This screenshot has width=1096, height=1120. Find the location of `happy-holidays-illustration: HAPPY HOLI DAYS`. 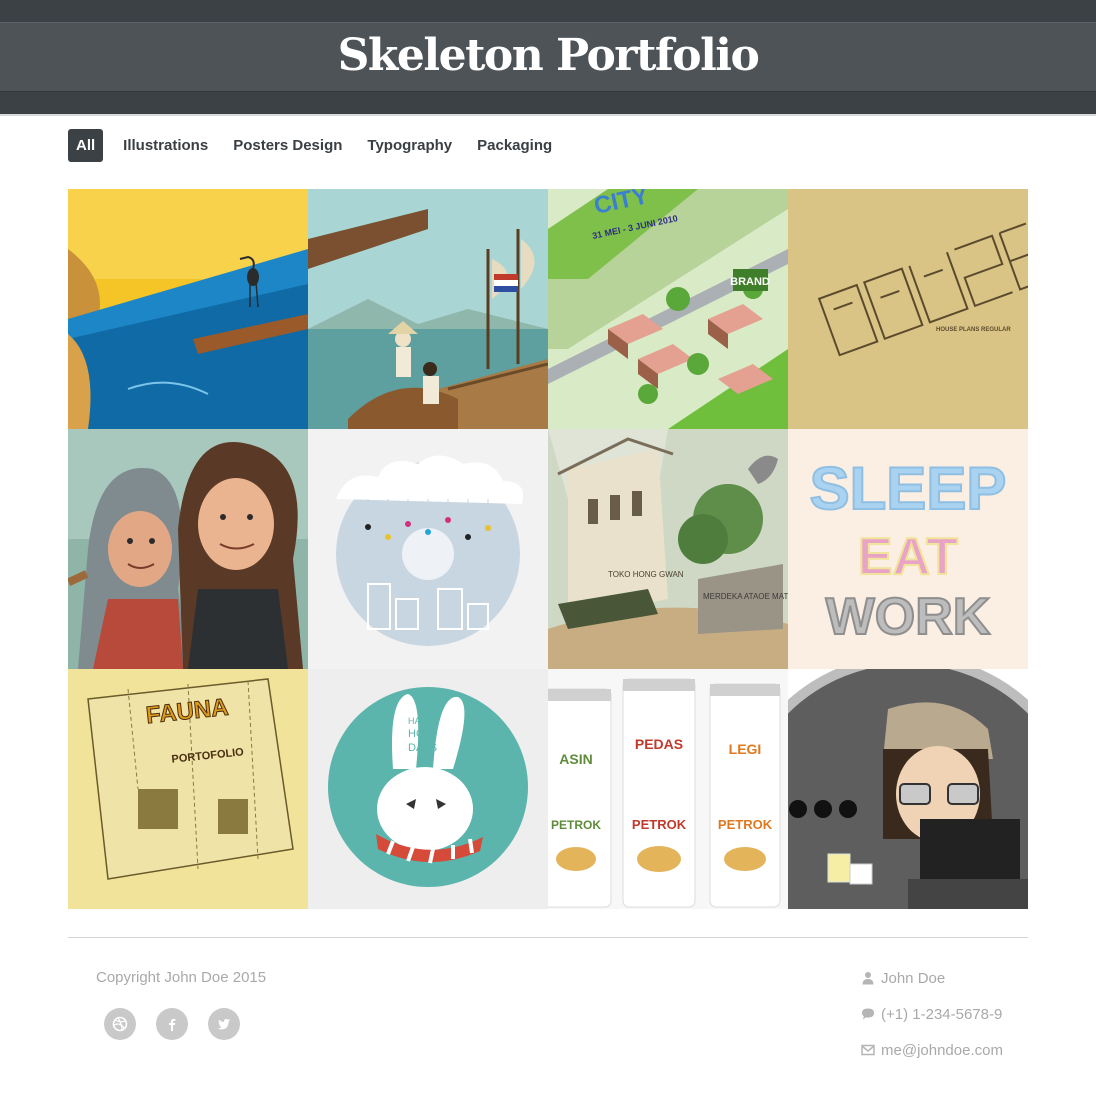

happy-holidays-illustration: HAPPY HOLI DAYS is located at coordinates (428, 789).